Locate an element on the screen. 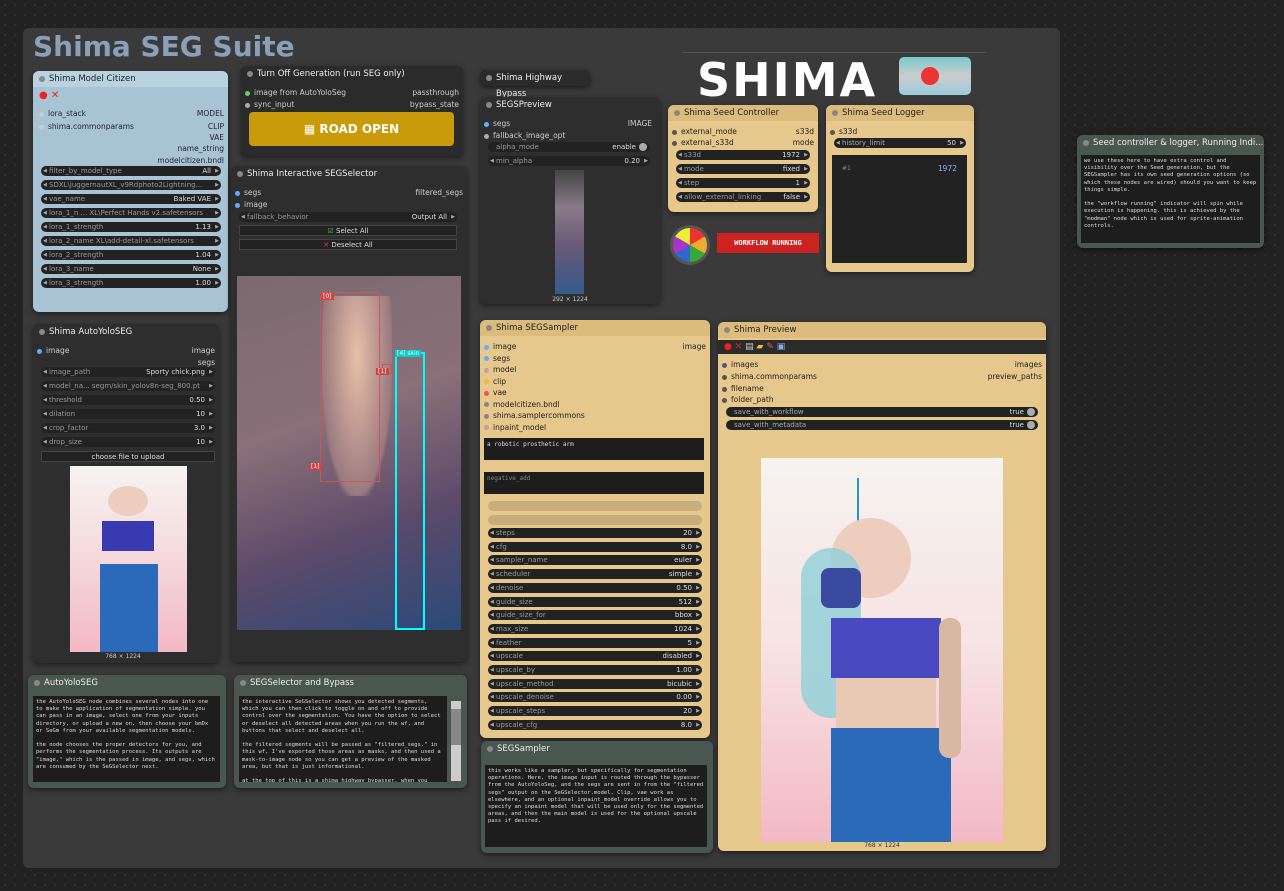 The height and width of the screenshot is (891, 1284). upload-button: choose file to upload is located at coordinates (128, 456).